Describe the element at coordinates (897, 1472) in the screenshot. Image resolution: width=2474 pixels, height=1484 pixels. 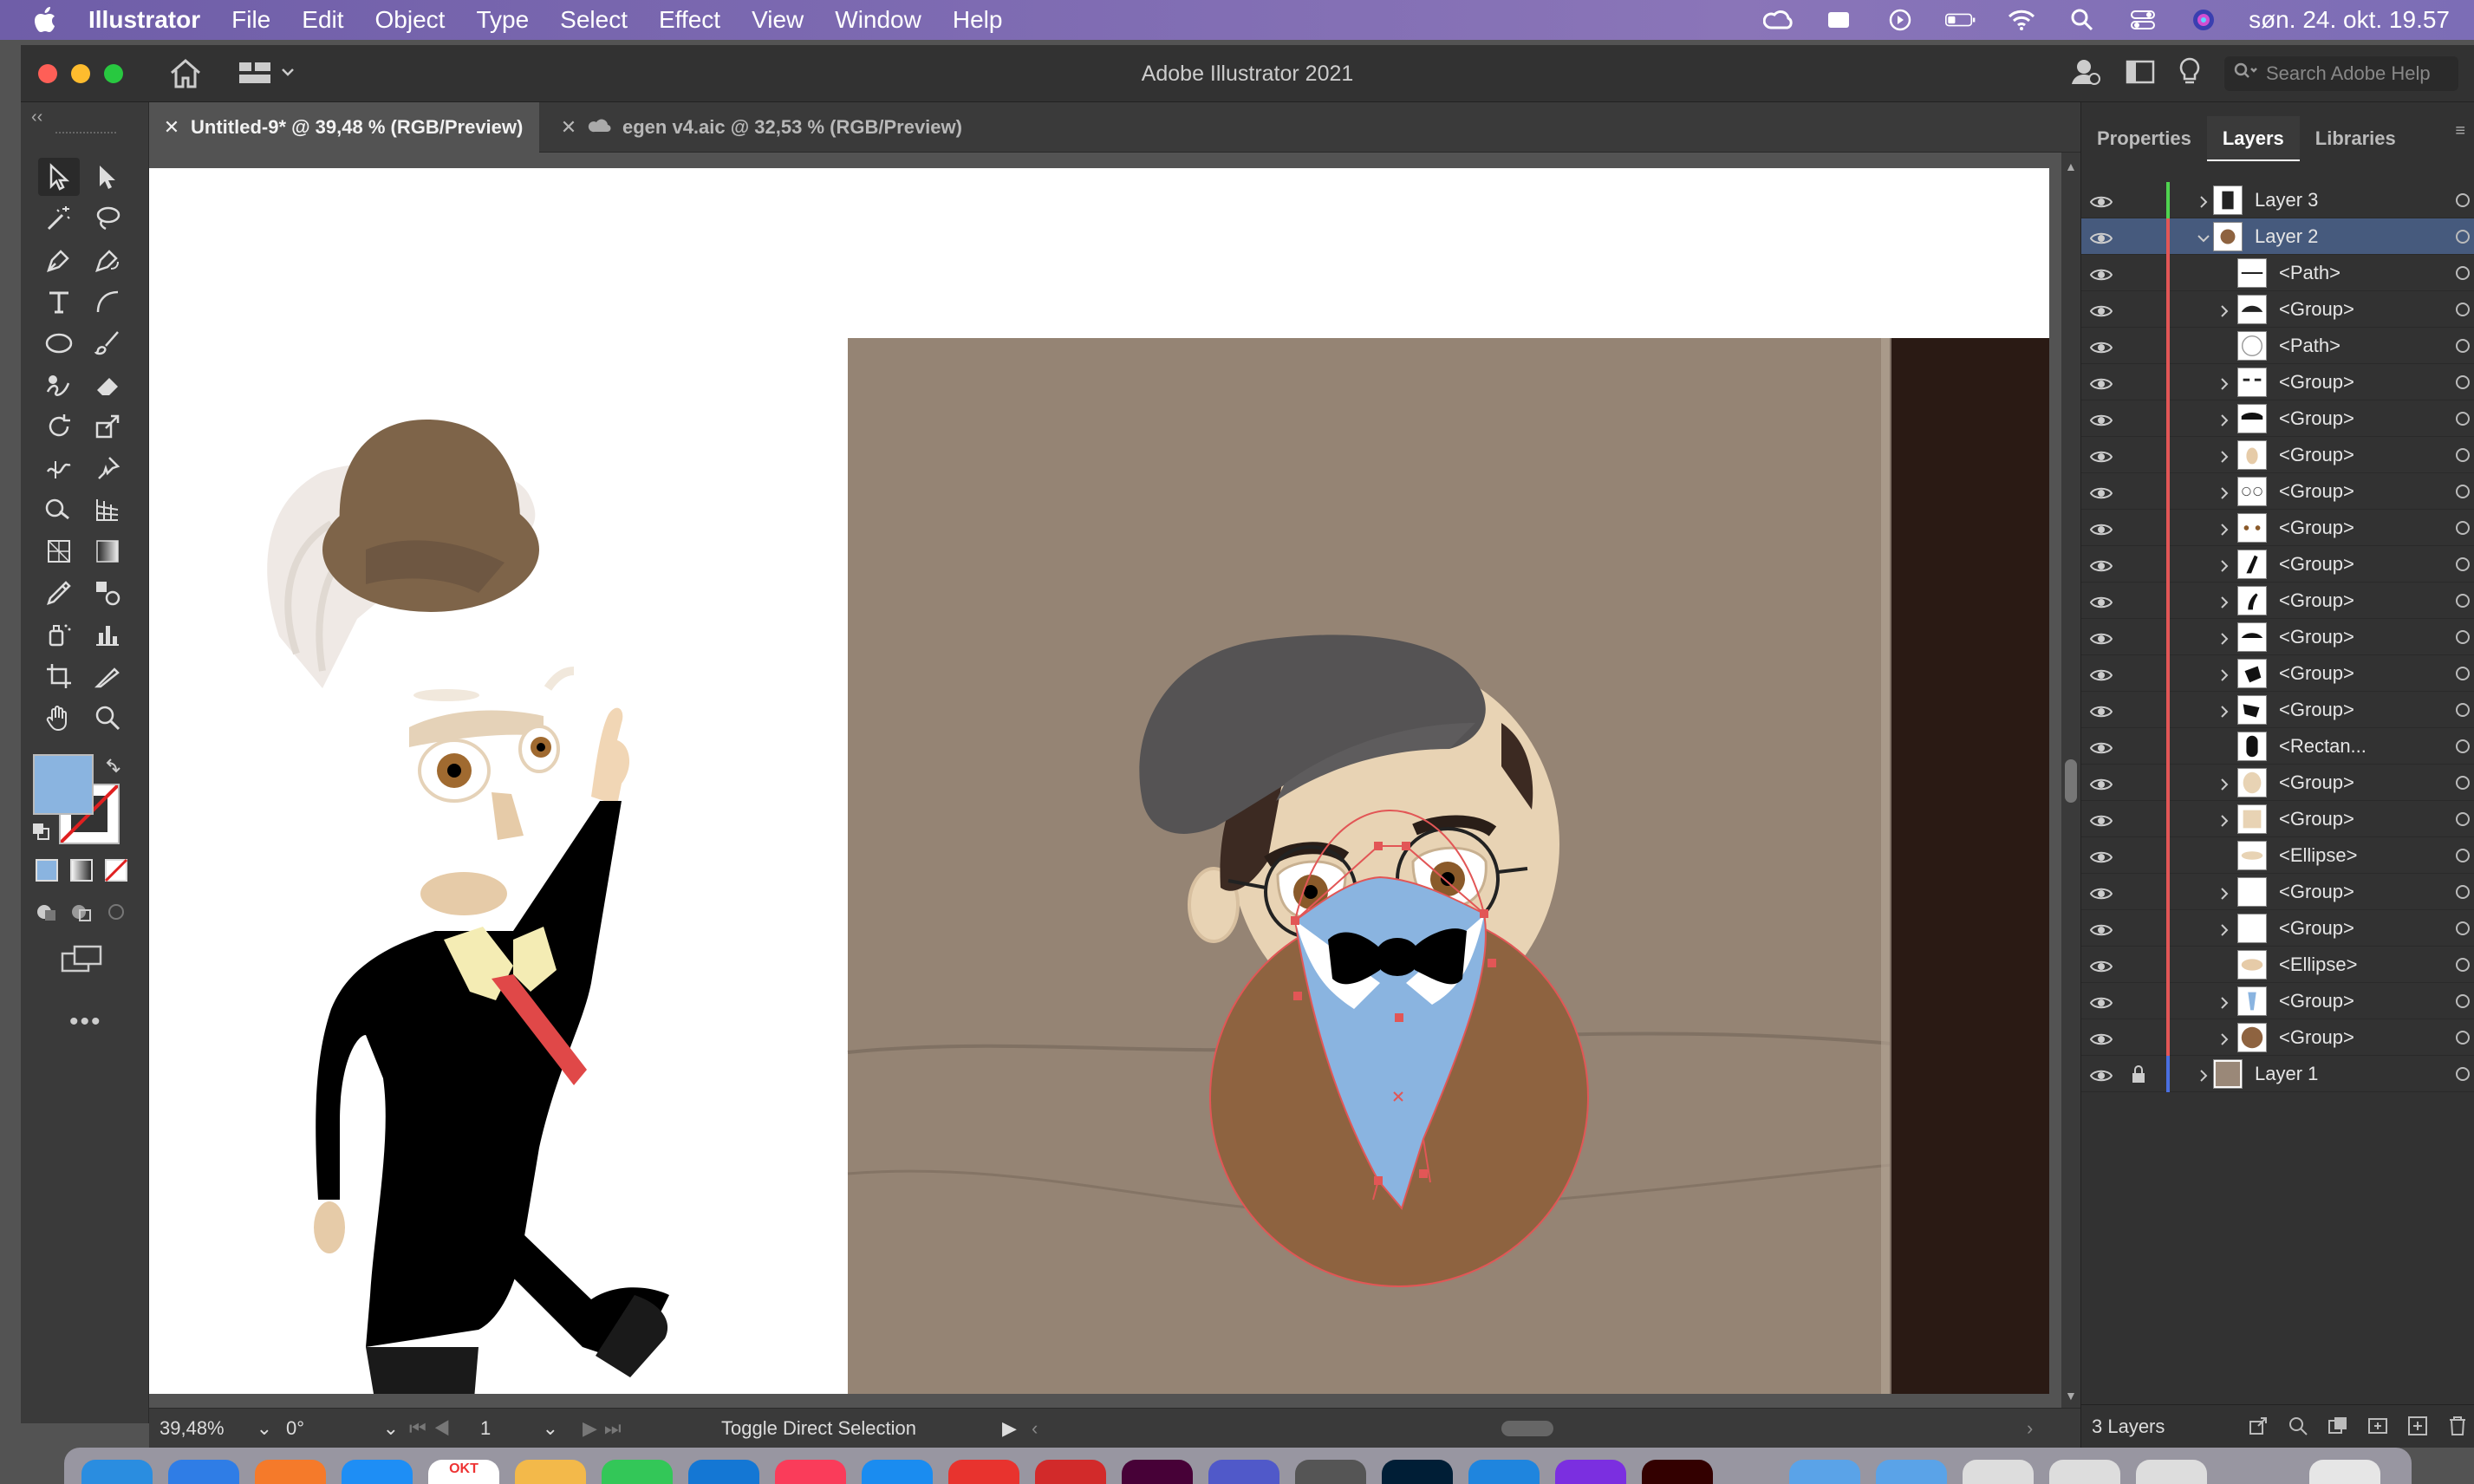
I see `app-store-icon` at that location.